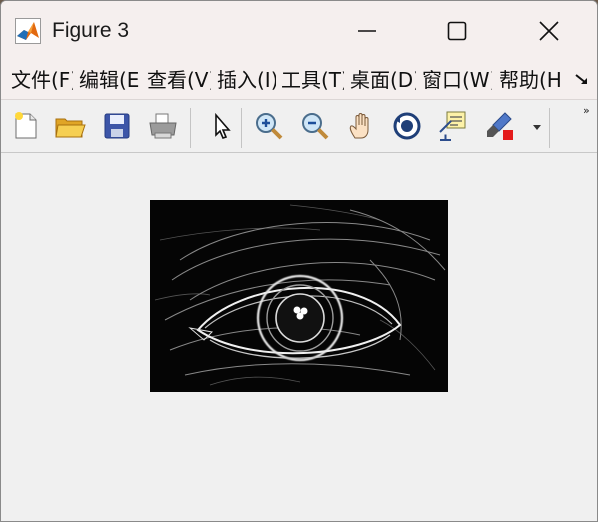 Image resolution: width=598 pixels, height=522 pixels. I want to click on brush-button, so click(500, 126).